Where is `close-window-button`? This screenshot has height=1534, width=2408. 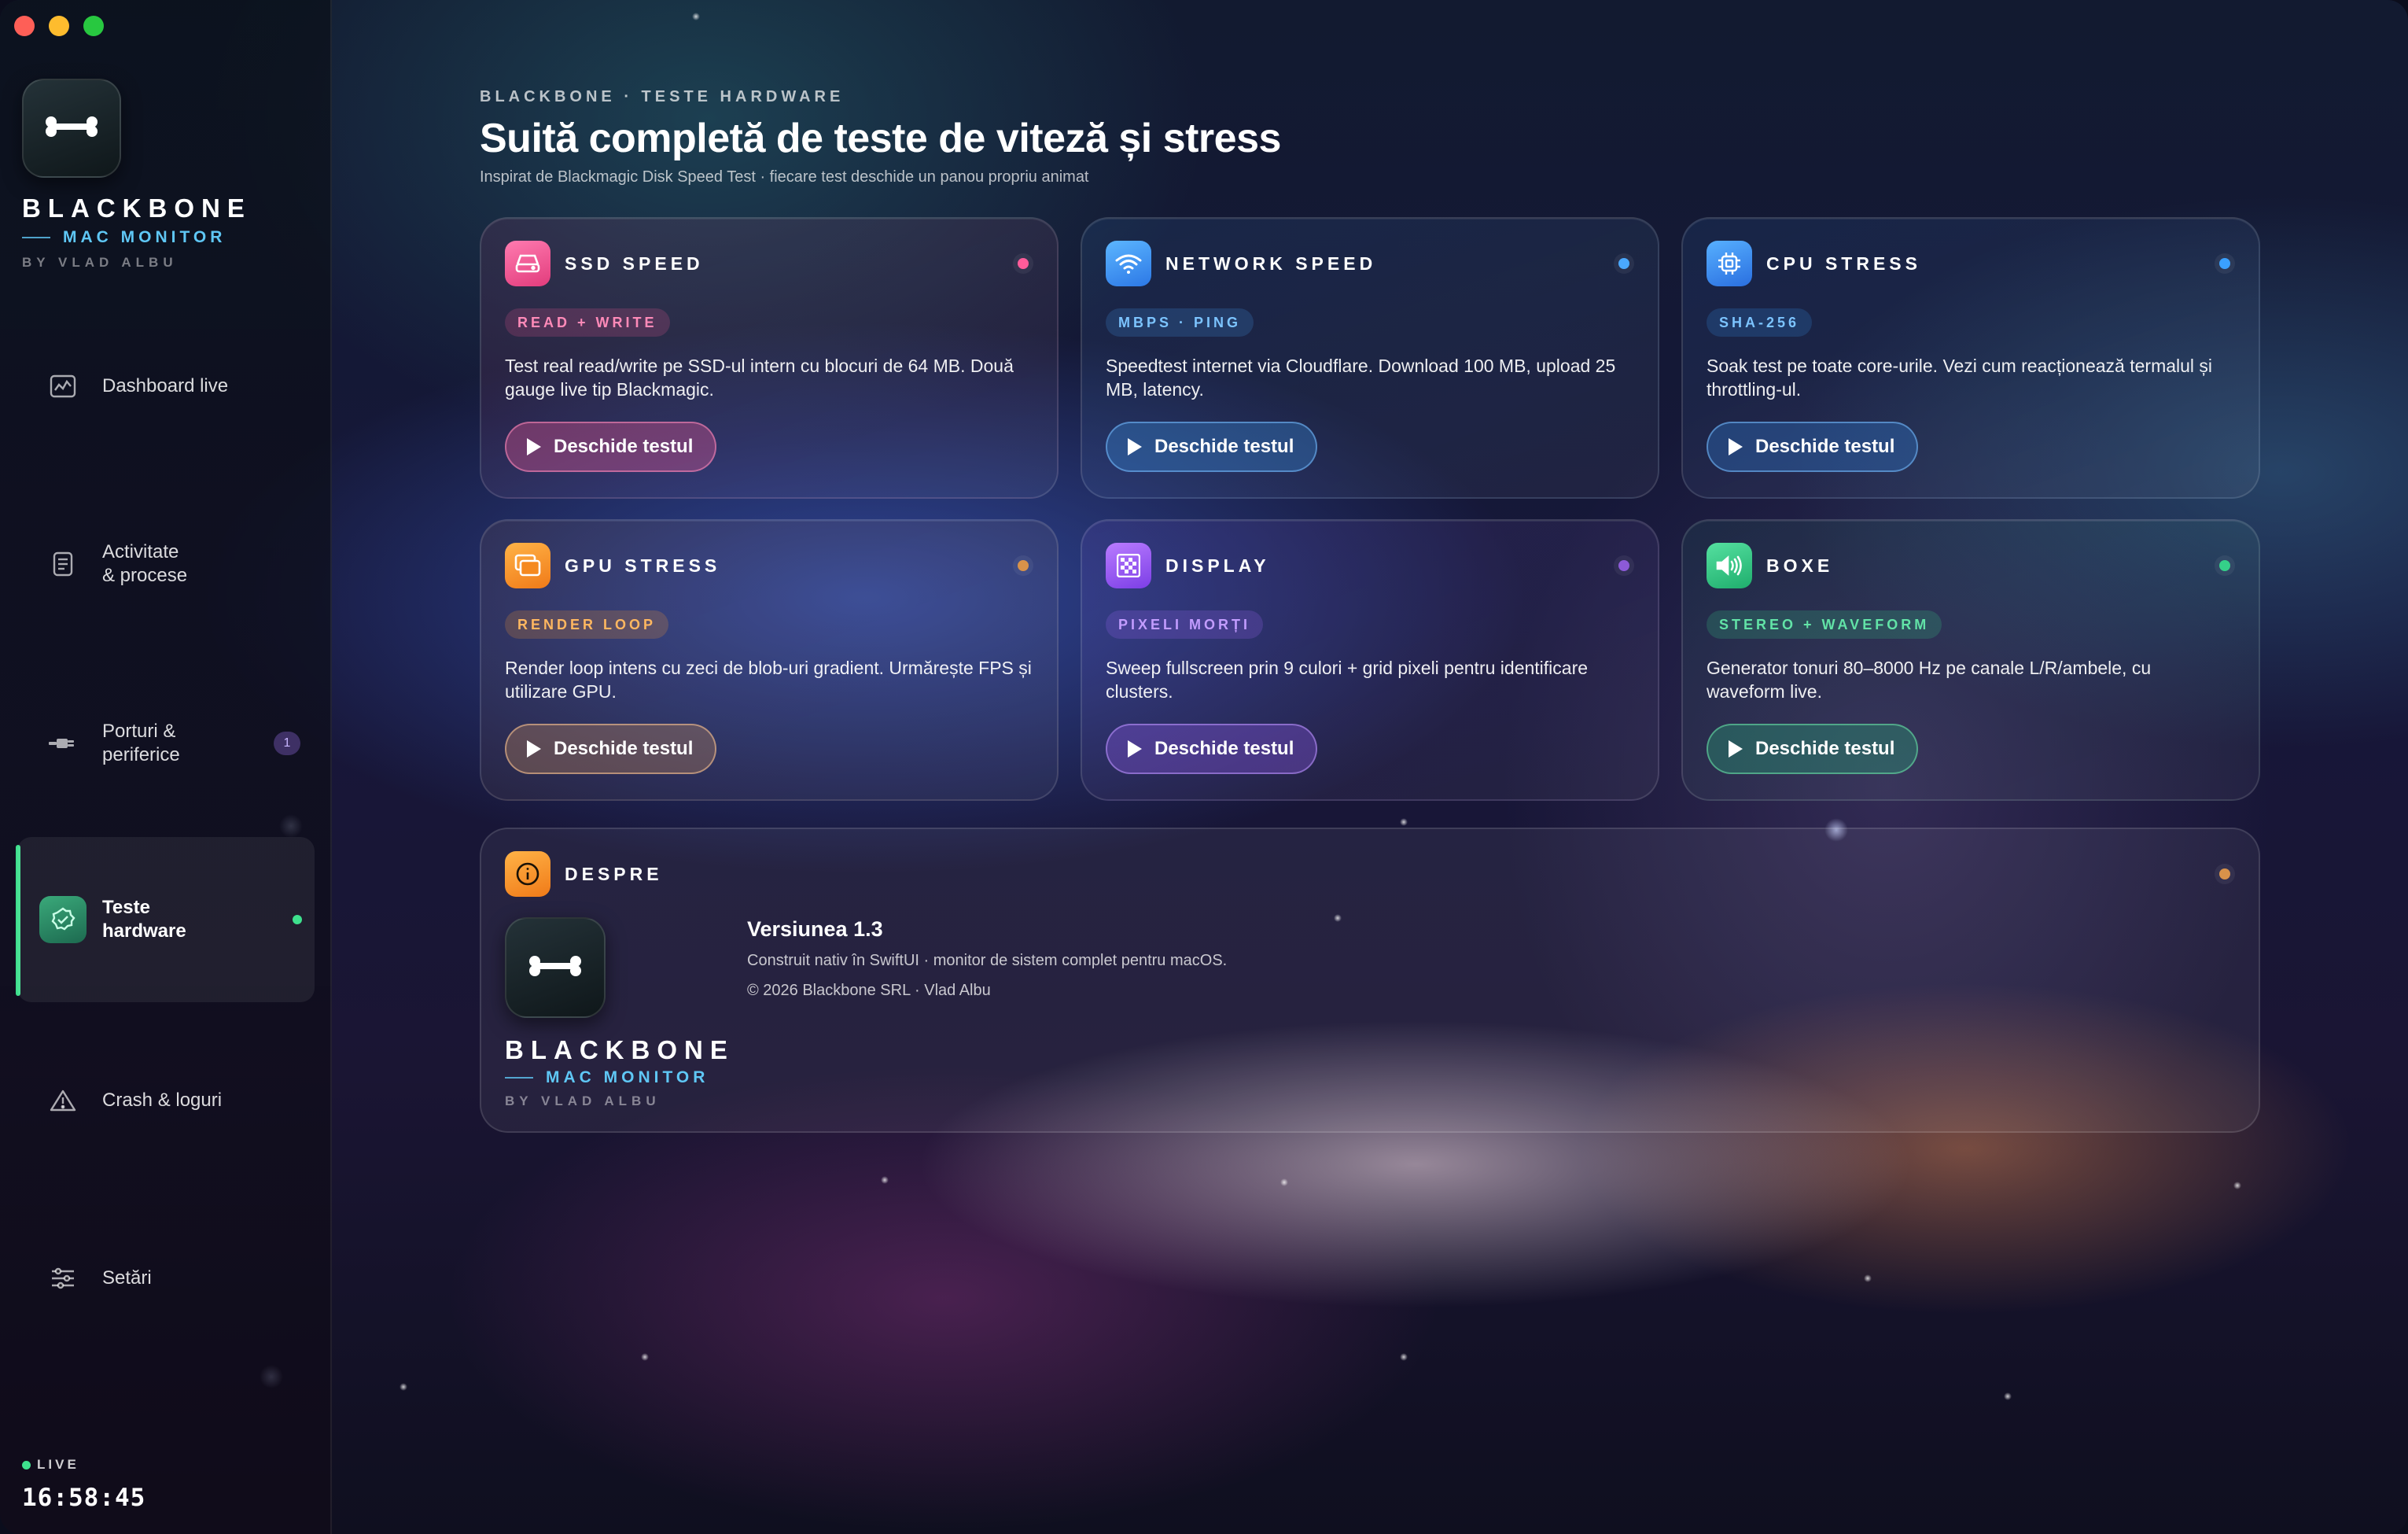 close-window-button is located at coordinates (24, 26).